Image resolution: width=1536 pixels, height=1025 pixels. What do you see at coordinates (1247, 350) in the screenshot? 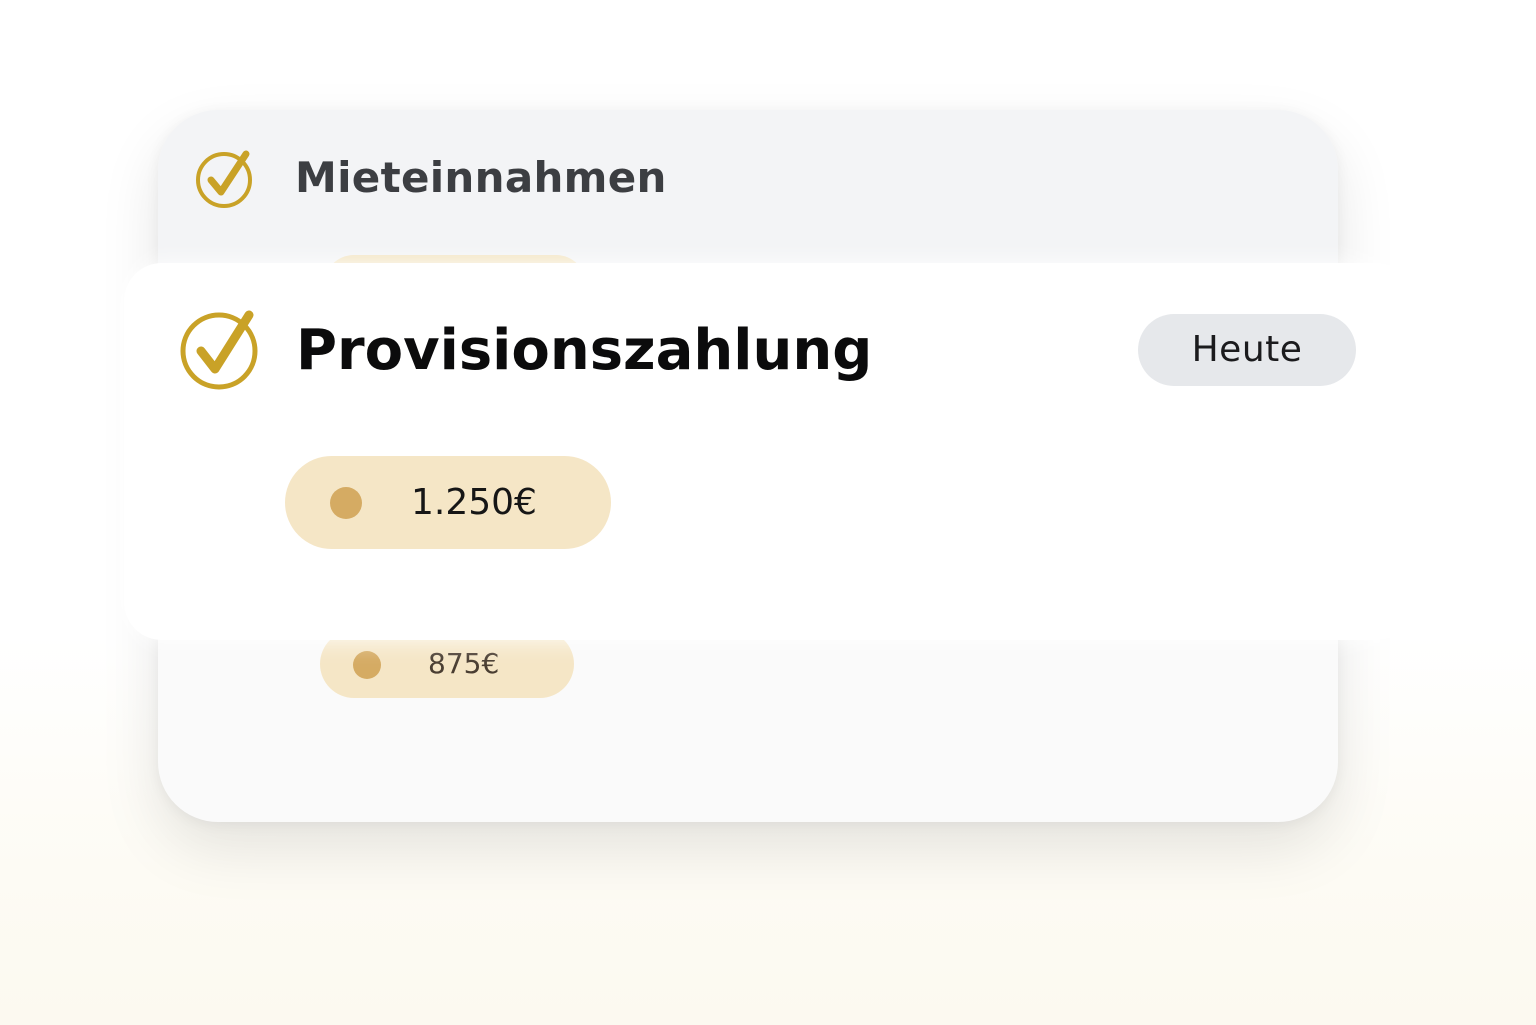
I see `date-badge: Heute` at bounding box center [1247, 350].